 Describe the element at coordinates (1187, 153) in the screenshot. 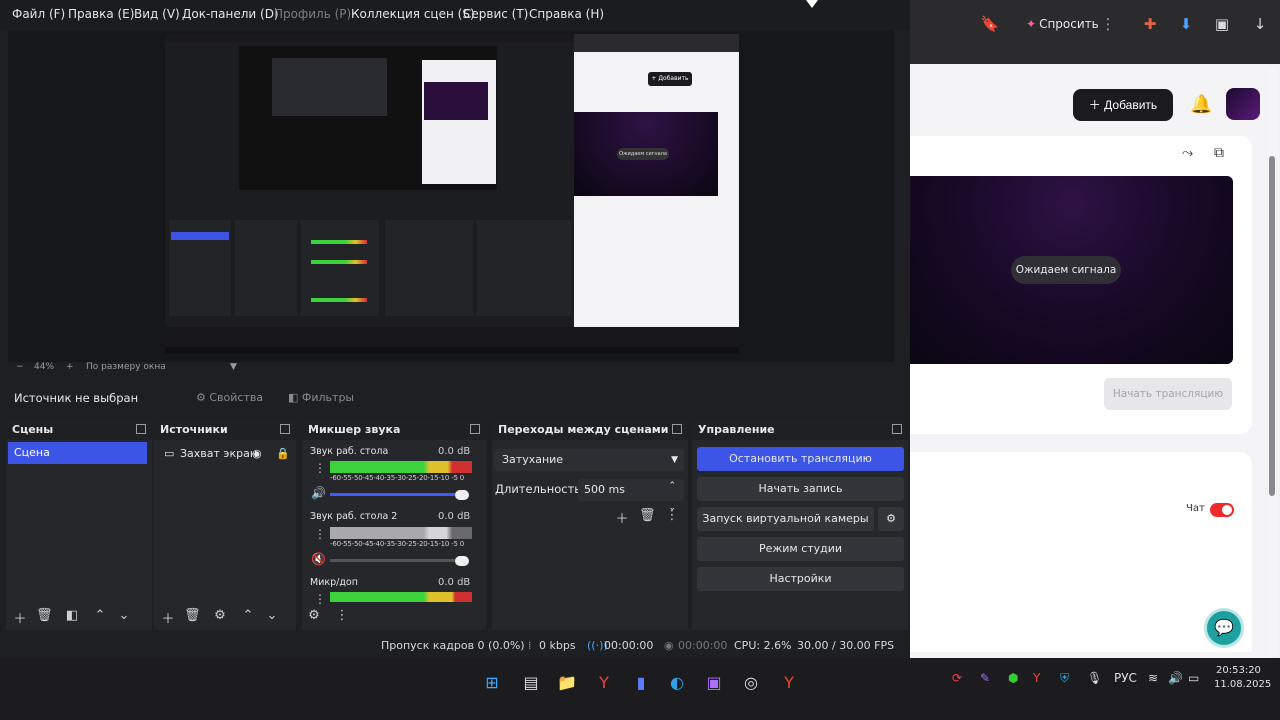

I see `share-icon: ⤳` at that location.